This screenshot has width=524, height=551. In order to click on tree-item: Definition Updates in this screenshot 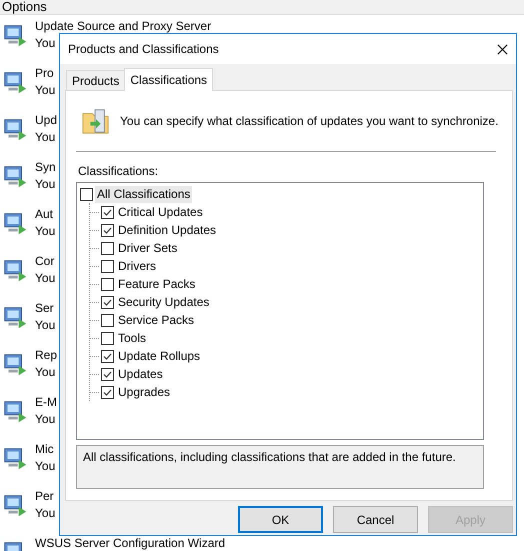, I will do `click(167, 230)`.